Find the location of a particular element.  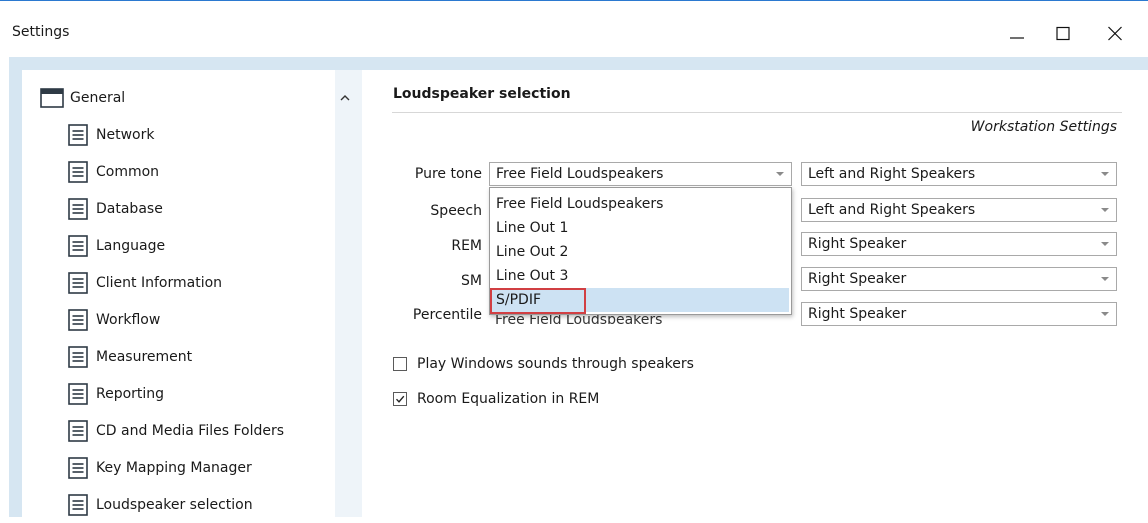

rem-label: REM is located at coordinates (466, 246).